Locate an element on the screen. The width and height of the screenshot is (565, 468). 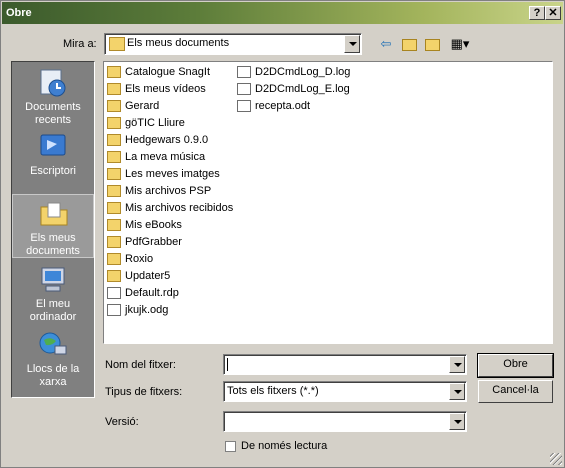
place-label: Escriptori is located at coordinates (53, 171).